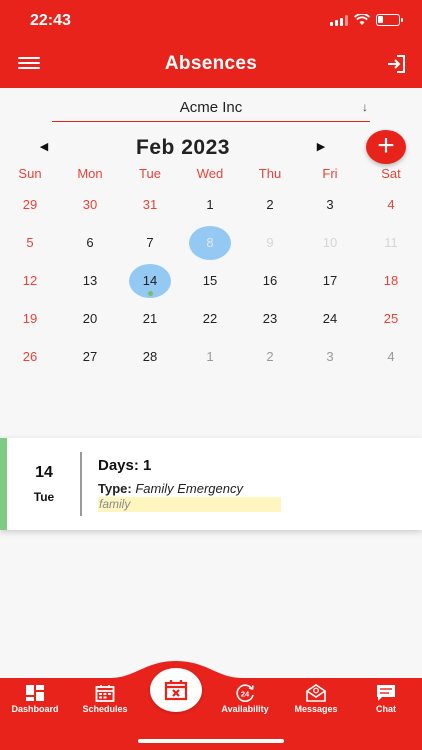 This screenshot has width=422, height=750. Describe the element at coordinates (30, 281) in the screenshot. I see `calendar-day: 12` at that location.